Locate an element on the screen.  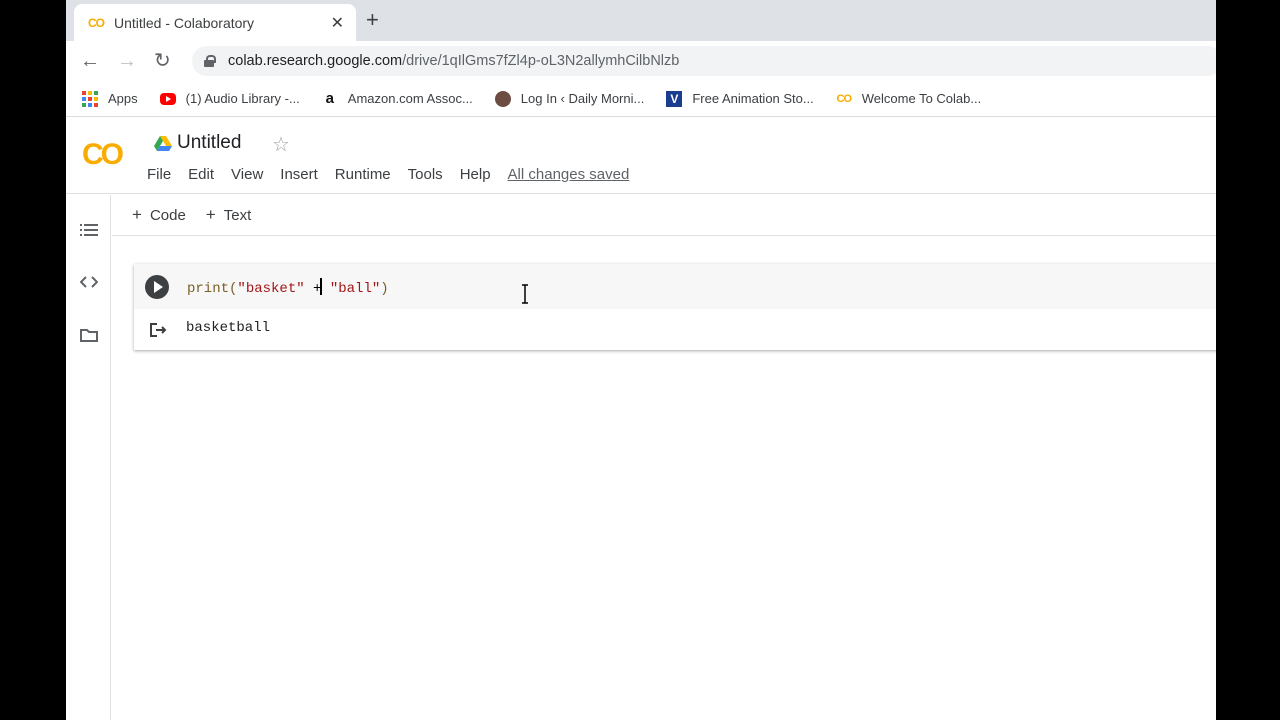
code-string-2: "ball" is located at coordinates (351, 289).